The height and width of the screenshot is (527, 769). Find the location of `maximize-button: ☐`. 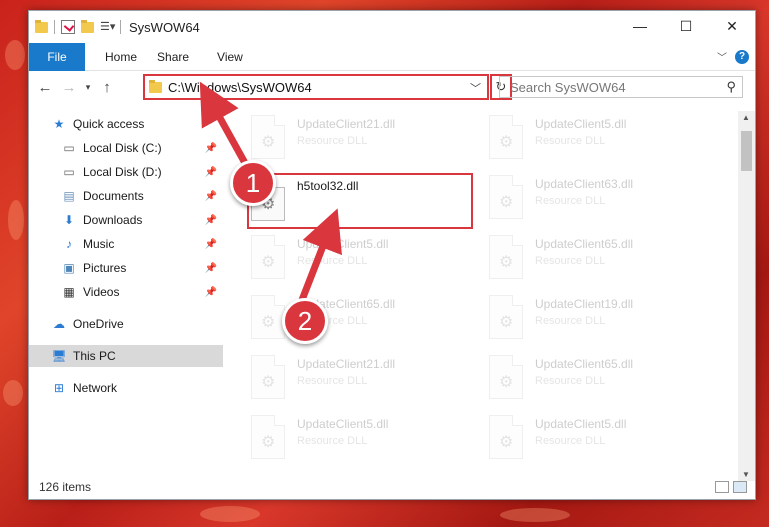

maximize-button: ☐ is located at coordinates (686, 26).